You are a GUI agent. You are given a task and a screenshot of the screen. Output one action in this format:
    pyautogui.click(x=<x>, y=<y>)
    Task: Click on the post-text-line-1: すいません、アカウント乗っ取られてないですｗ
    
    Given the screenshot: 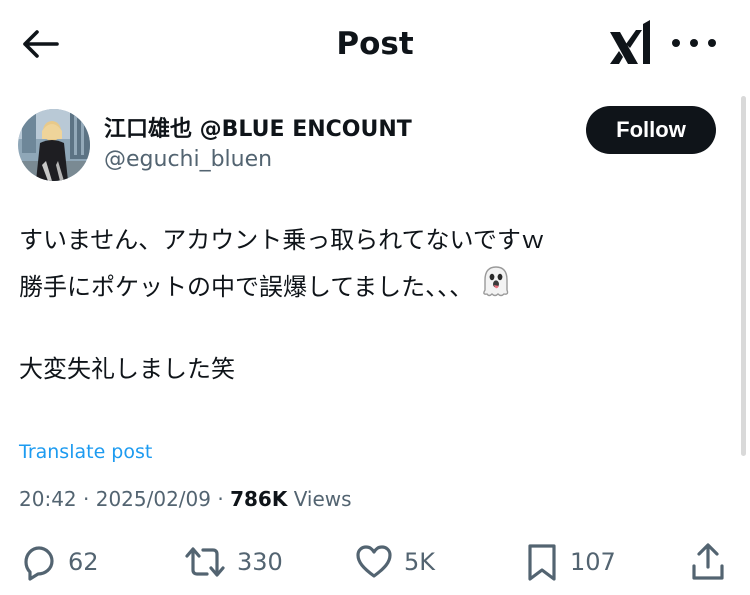 What is the action you would take?
    pyautogui.click(x=282, y=240)
    